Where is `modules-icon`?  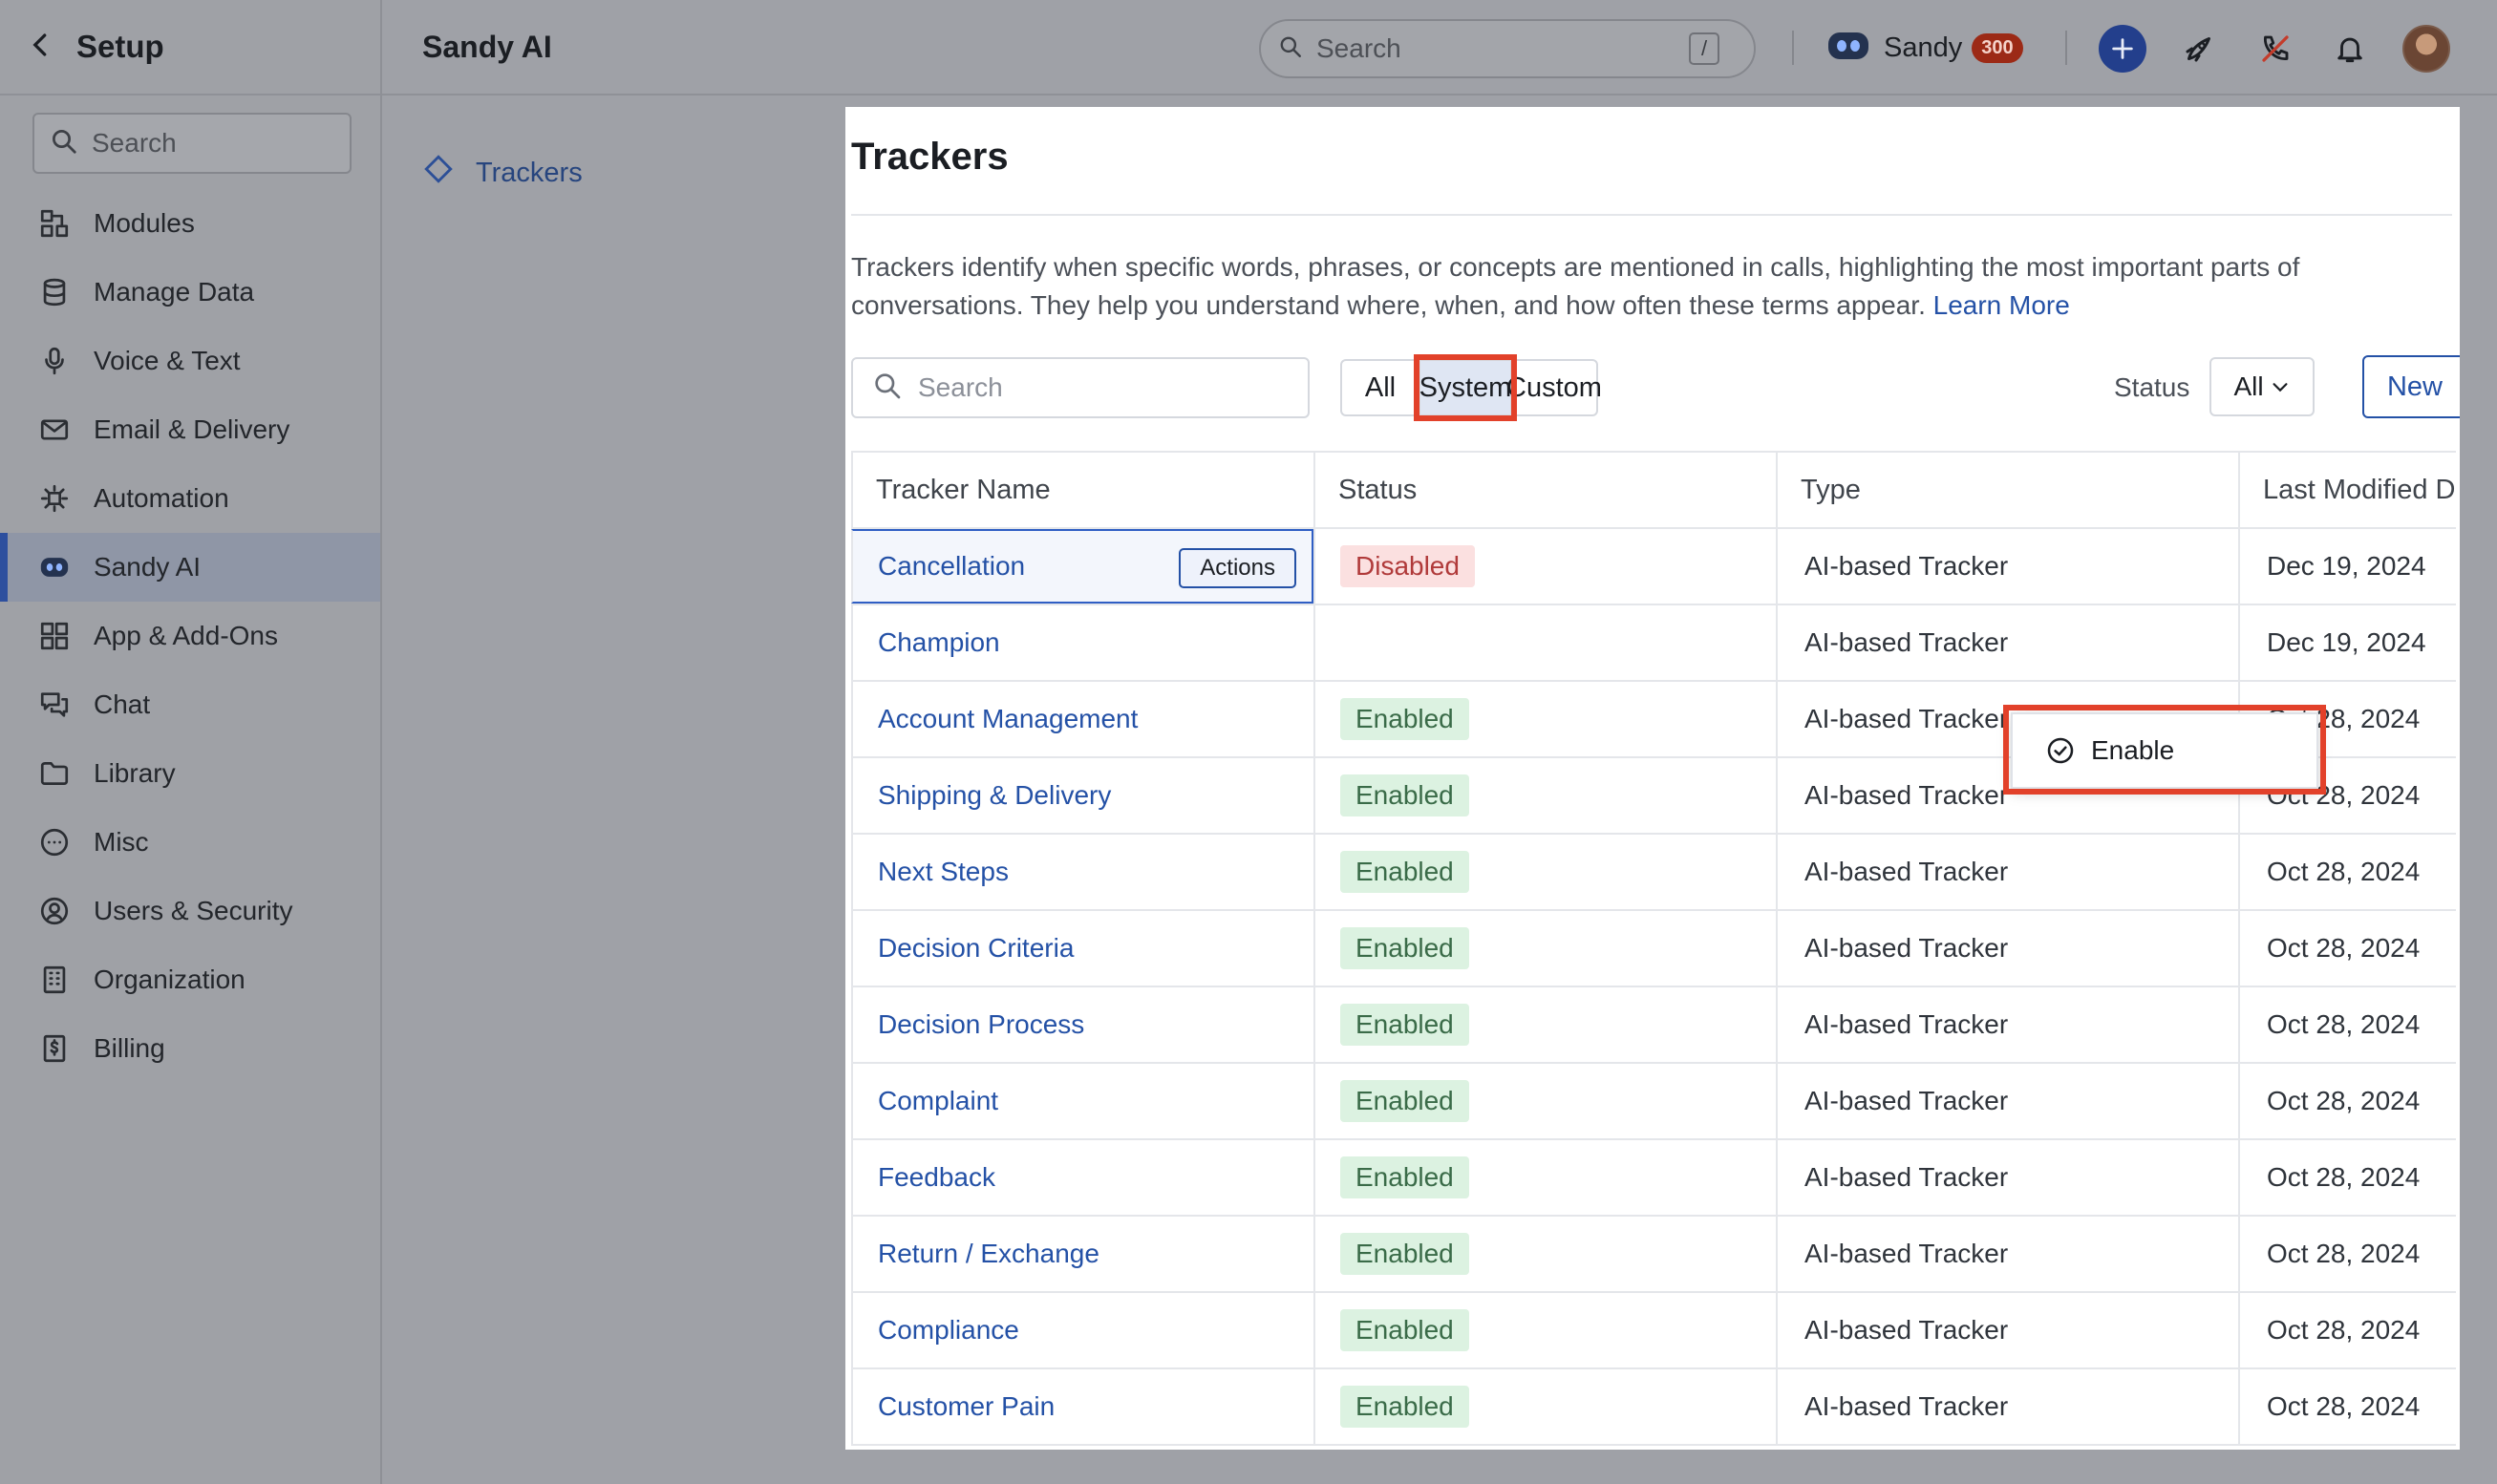
modules-icon is located at coordinates (66, 224).